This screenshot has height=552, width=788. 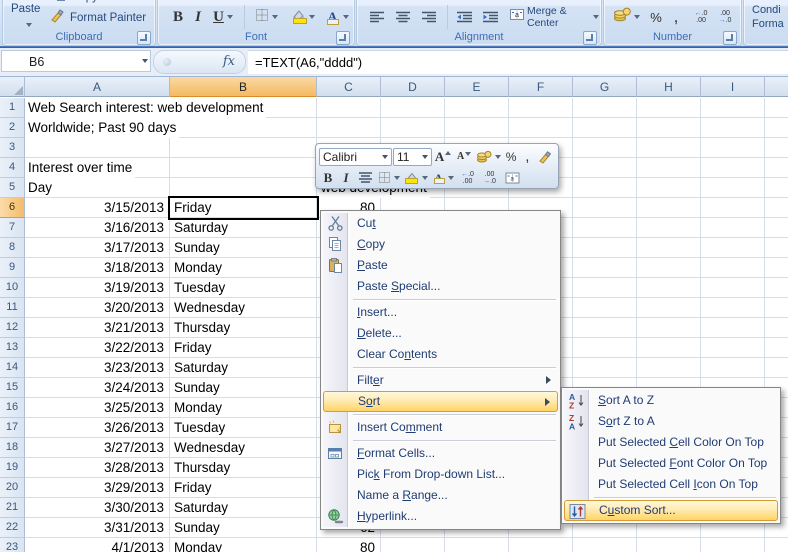 What do you see at coordinates (440, 427) in the screenshot?
I see `menu-item-insert-comment: Insert Comment` at bounding box center [440, 427].